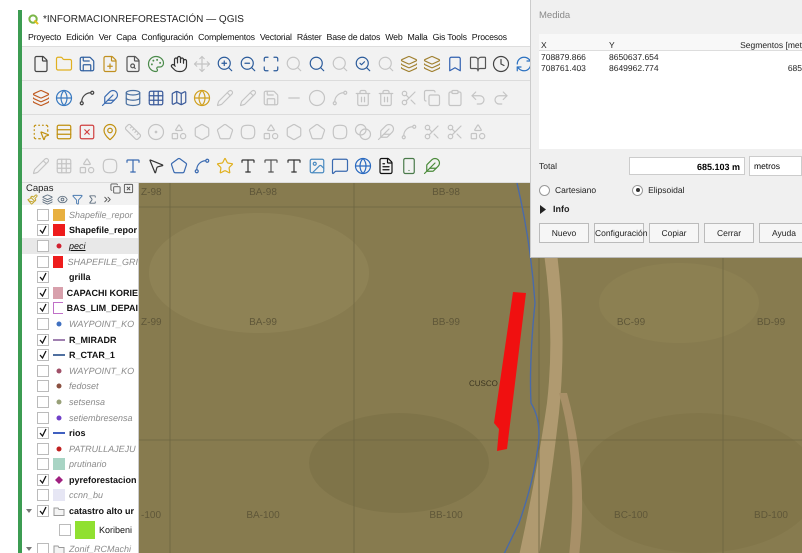 This screenshot has width=802, height=553. What do you see at coordinates (29, 511) in the screenshot?
I see `caret-icon` at bounding box center [29, 511].